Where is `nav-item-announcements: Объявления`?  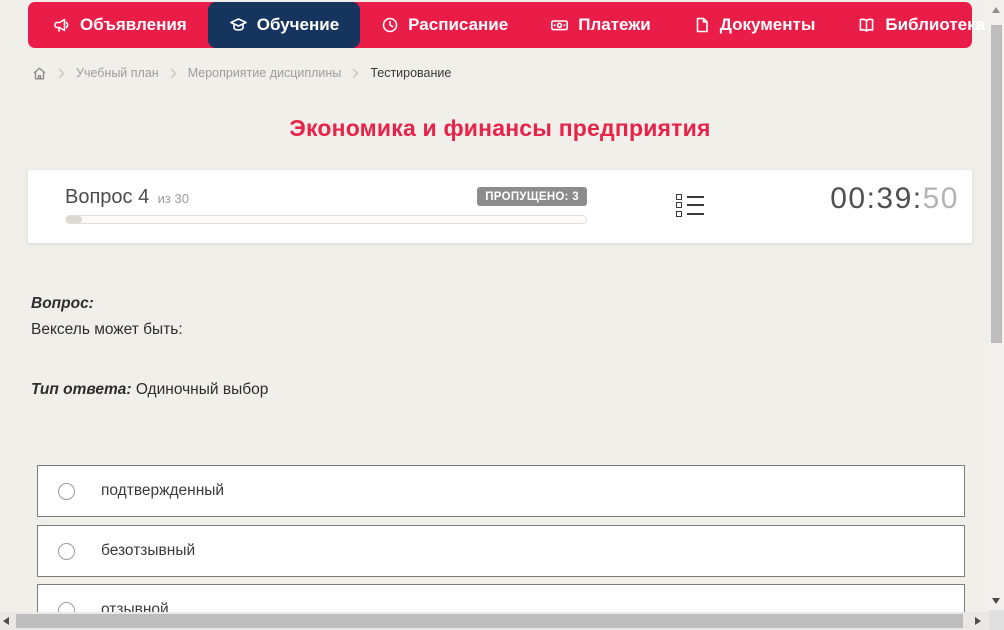
nav-item-announcements: Объявления is located at coordinates (120, 25).